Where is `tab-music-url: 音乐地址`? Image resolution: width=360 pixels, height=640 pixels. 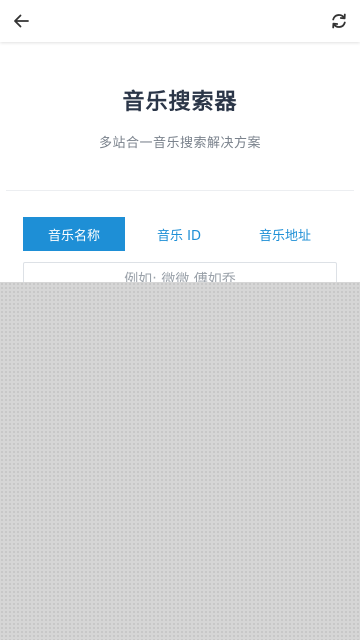
tab-music-url: 音乐地址 is located at coordinates (285, 234).